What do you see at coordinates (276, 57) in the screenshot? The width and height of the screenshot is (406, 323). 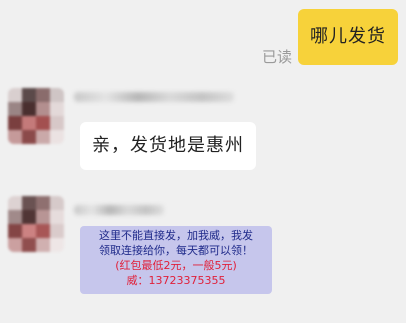 I see `read-status: 已读` at bounding box center [276, 57].